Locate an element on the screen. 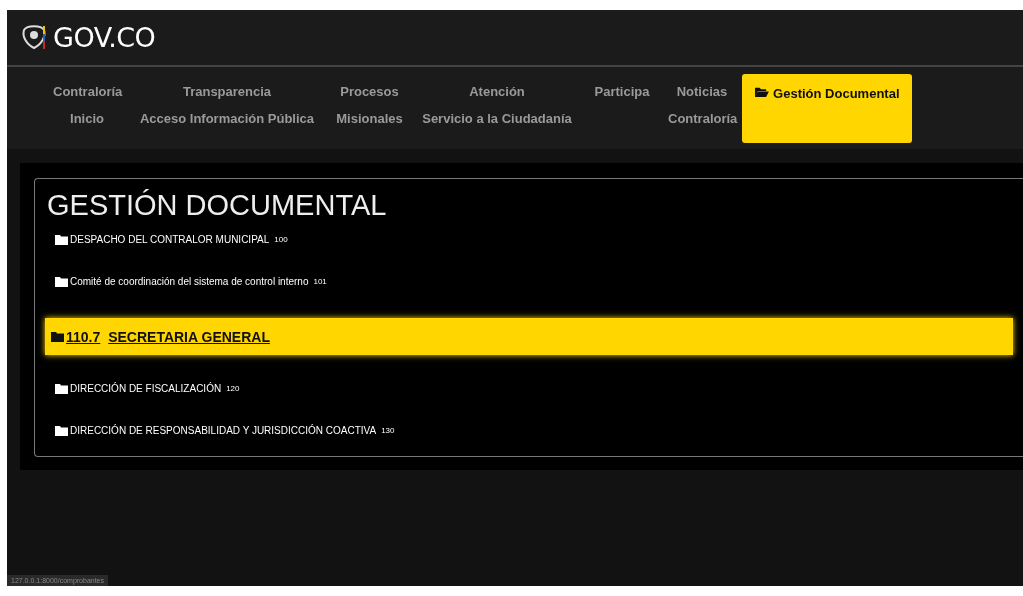  folder-link: DIRECCIÓN DE FISCALIZACIÓN 120 is located at coordinates (530, 388).